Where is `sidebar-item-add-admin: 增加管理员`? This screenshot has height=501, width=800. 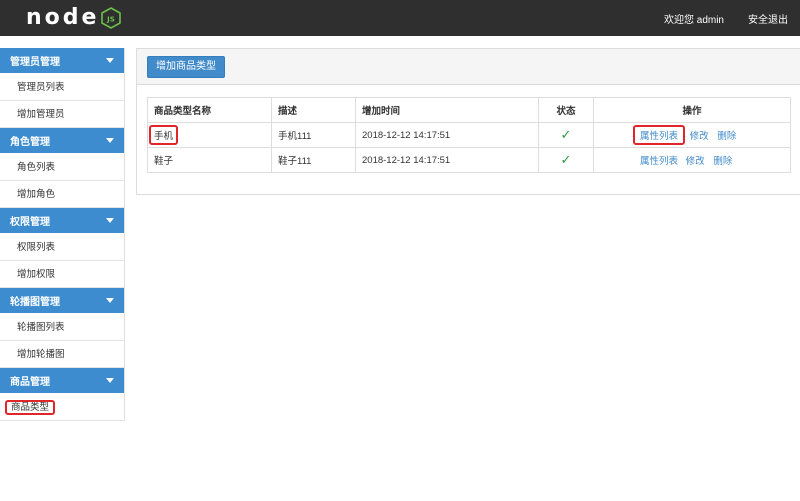 sidebar-item-add-admin: 增加管理员 is located at coordinates (62, 114).